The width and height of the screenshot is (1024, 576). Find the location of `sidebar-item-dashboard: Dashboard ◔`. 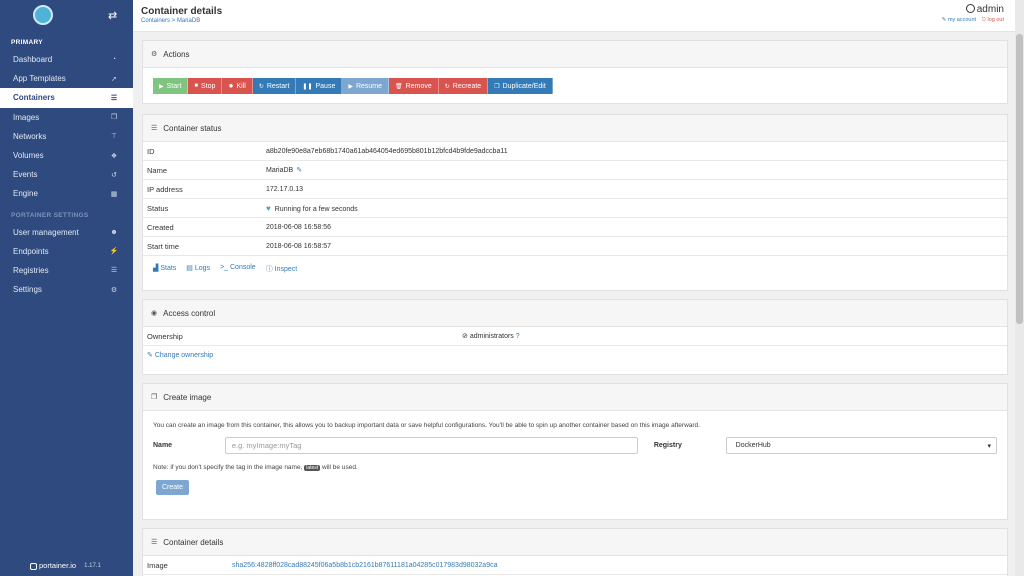

sidebar-item-dashboard: Dashboard ◔ is located at coordinates (66, 59).